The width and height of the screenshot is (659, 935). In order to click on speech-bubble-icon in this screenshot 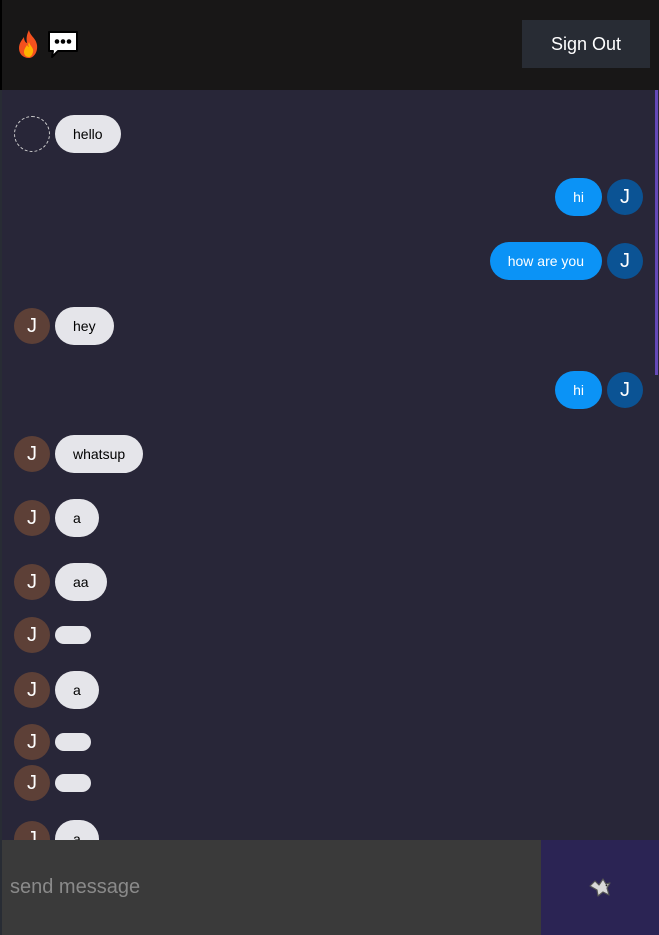, I will do `click(63, 44)`.